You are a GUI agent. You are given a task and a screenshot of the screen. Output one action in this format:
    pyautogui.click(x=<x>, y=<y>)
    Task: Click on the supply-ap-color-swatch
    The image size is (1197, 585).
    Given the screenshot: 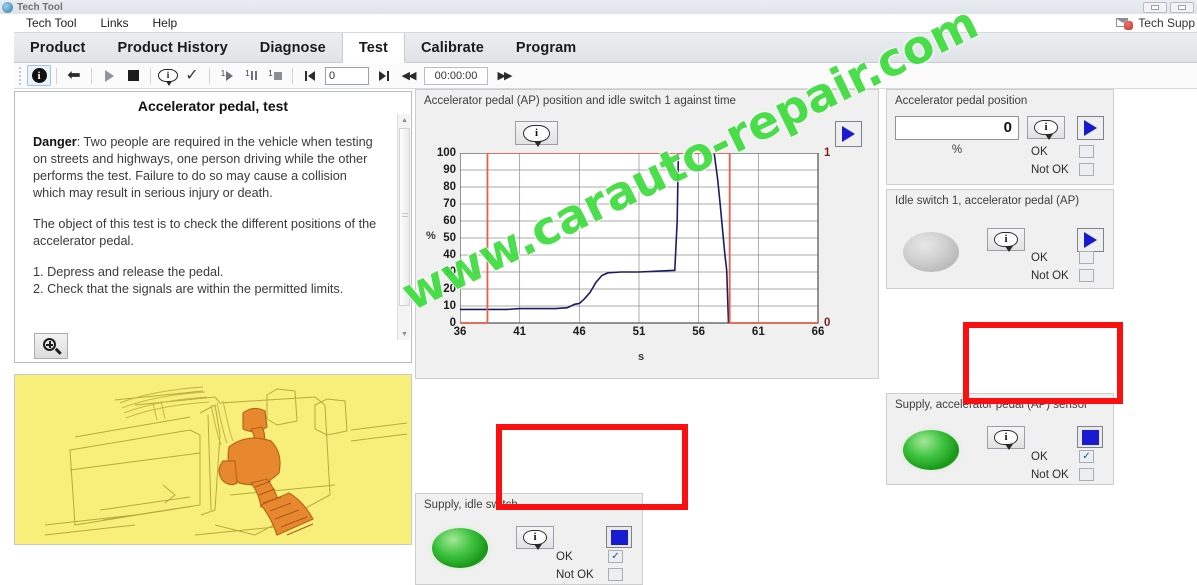 What is the action you would take?
    pyautogui.click(x=1090, y=437)
    